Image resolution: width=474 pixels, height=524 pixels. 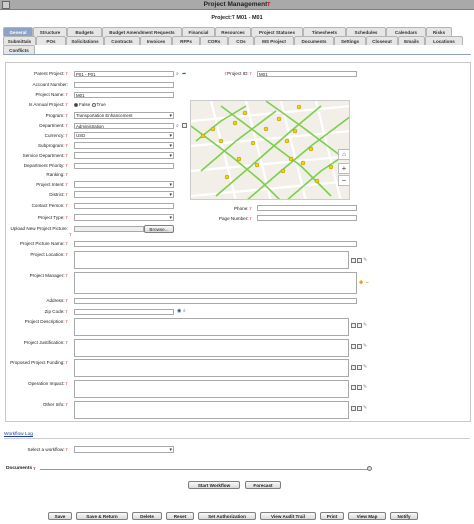 I want to click on window-menu-icon, so click(x=6, y=5).